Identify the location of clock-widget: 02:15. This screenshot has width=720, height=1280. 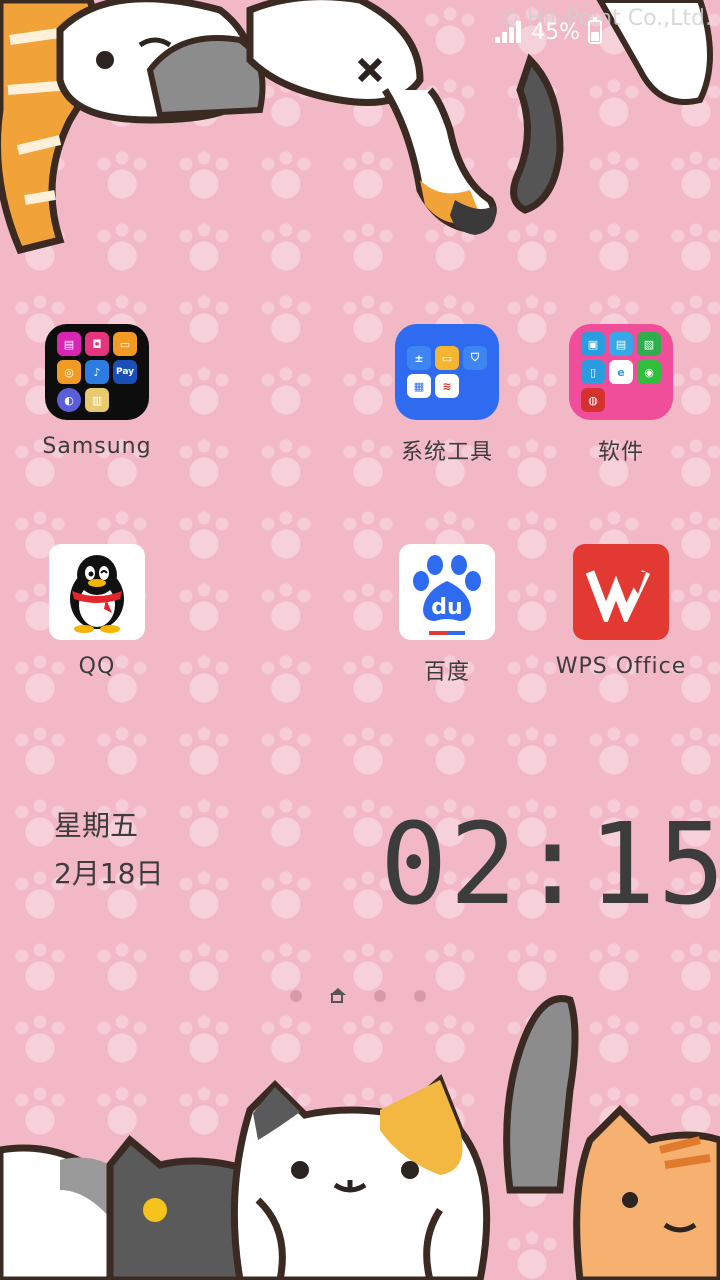
(550, 865).